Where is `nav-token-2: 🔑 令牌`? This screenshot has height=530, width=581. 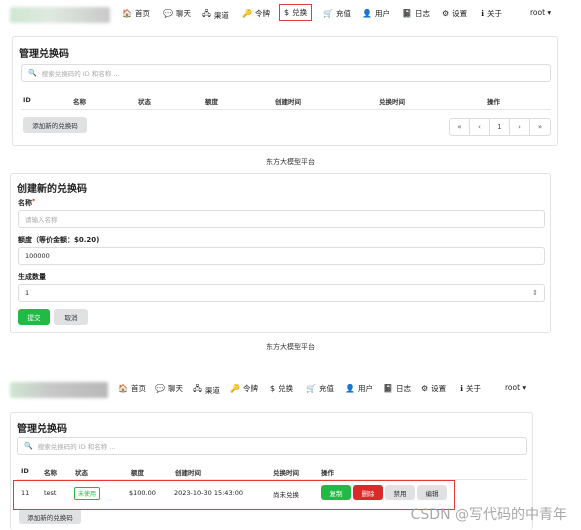 nav-token-2: 🔑 令牌 is located at coordinates (244, 388).